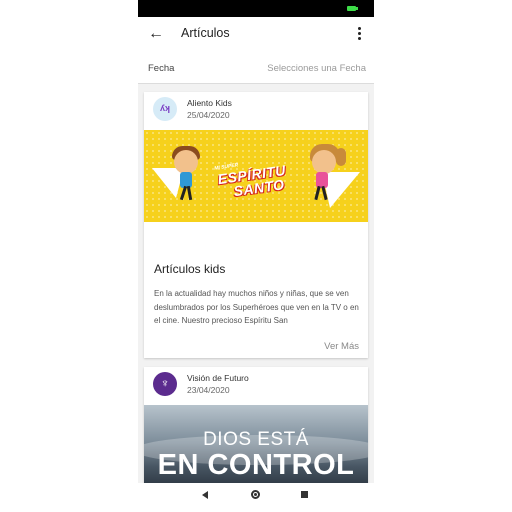  Describe the element at coordinates (256, 8) in the screenshot. I see `status-bar` at that location.